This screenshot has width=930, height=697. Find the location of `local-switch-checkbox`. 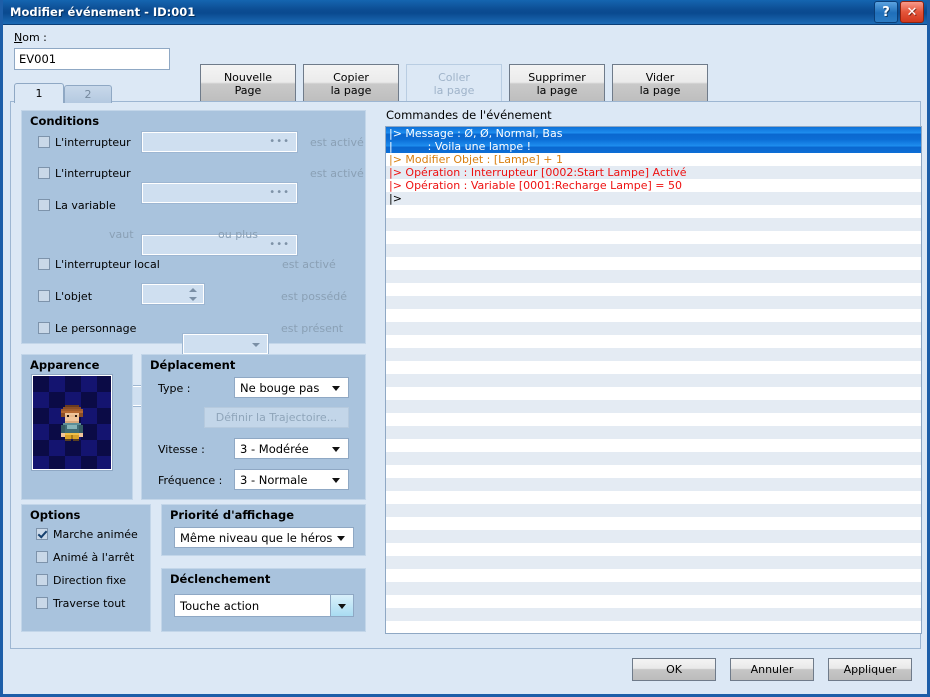

local-switch-checkbox is located at coordinates (44, 264).